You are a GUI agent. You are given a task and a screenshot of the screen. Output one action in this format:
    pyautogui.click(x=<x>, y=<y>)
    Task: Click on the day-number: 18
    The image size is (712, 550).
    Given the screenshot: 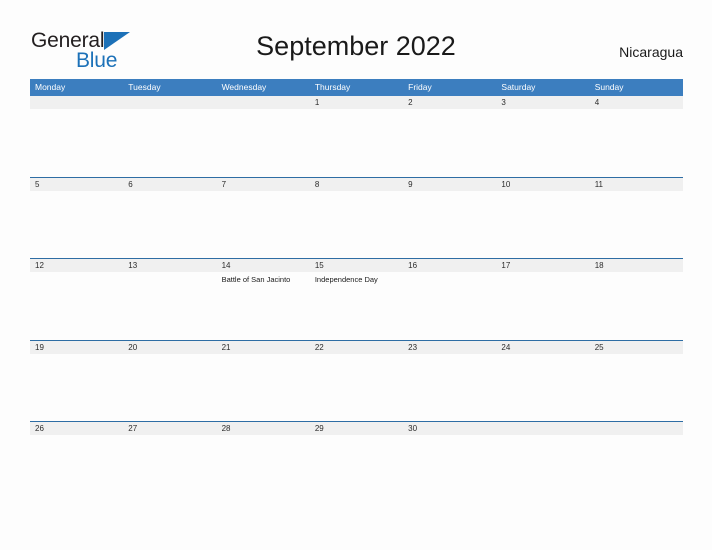 What is the action you would take?
    pyautogui.click(x=599, y=265)
    